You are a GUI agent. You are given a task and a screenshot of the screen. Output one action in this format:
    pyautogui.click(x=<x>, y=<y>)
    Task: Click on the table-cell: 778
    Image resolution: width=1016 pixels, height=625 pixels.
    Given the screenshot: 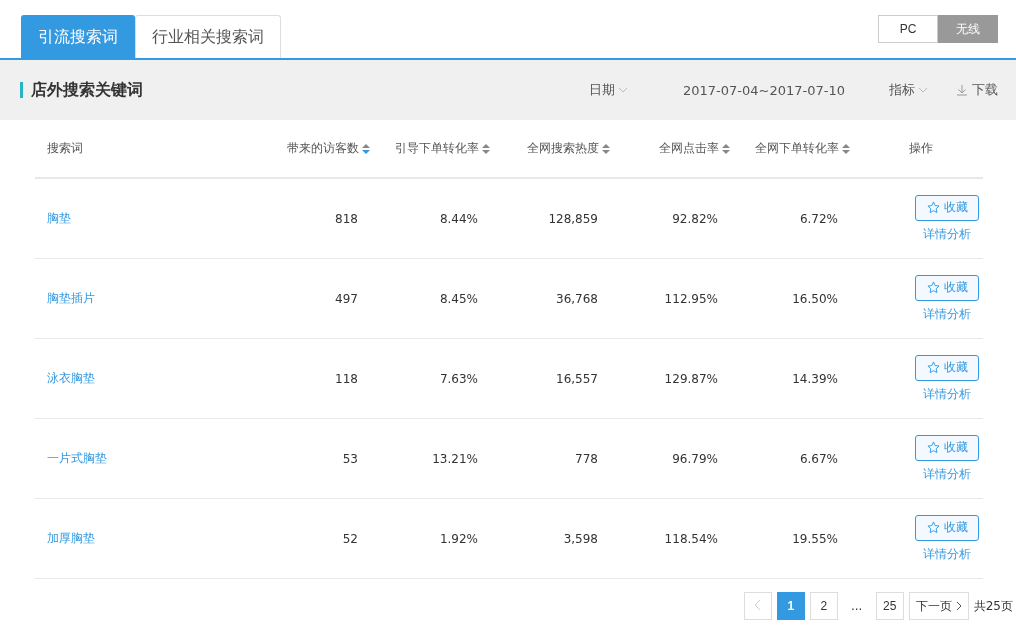 What is the action you would take?
    pyautogui.click(x=586, y=458)
    